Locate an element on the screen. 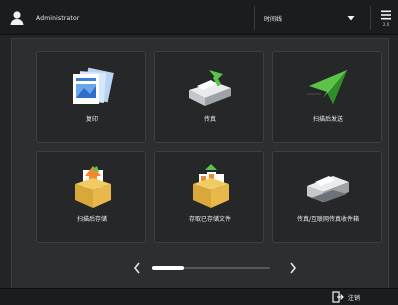 The height and width of the screenshot is (305, 398). tile-label: 传真/互联网传真收件箱 is located at coordinates (328, 219).